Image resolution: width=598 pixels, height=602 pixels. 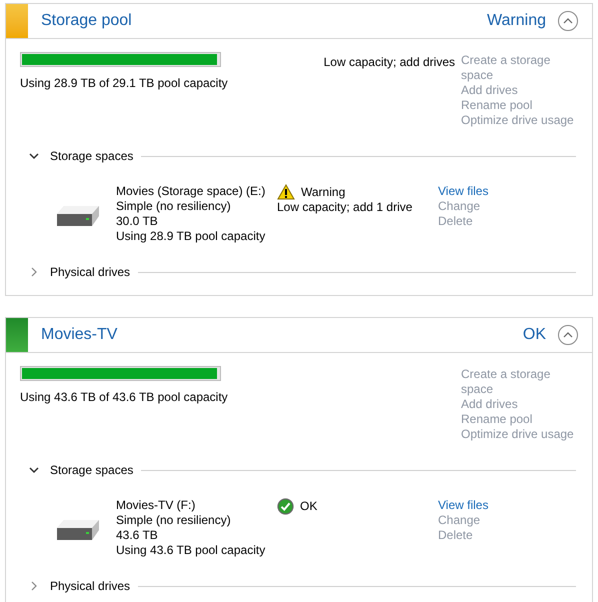 I want to click on space-size: 43.6 TB, so click(x=137, y=535).